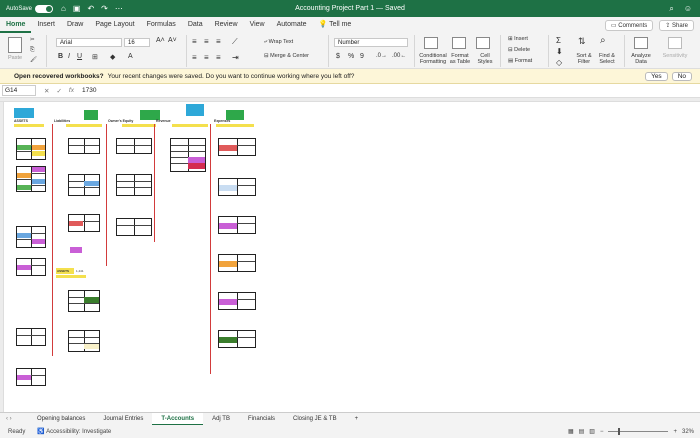  Describe the element at coordinates (194, 57) in the screenshot. I see `align-left-icon: ≡` at that location.